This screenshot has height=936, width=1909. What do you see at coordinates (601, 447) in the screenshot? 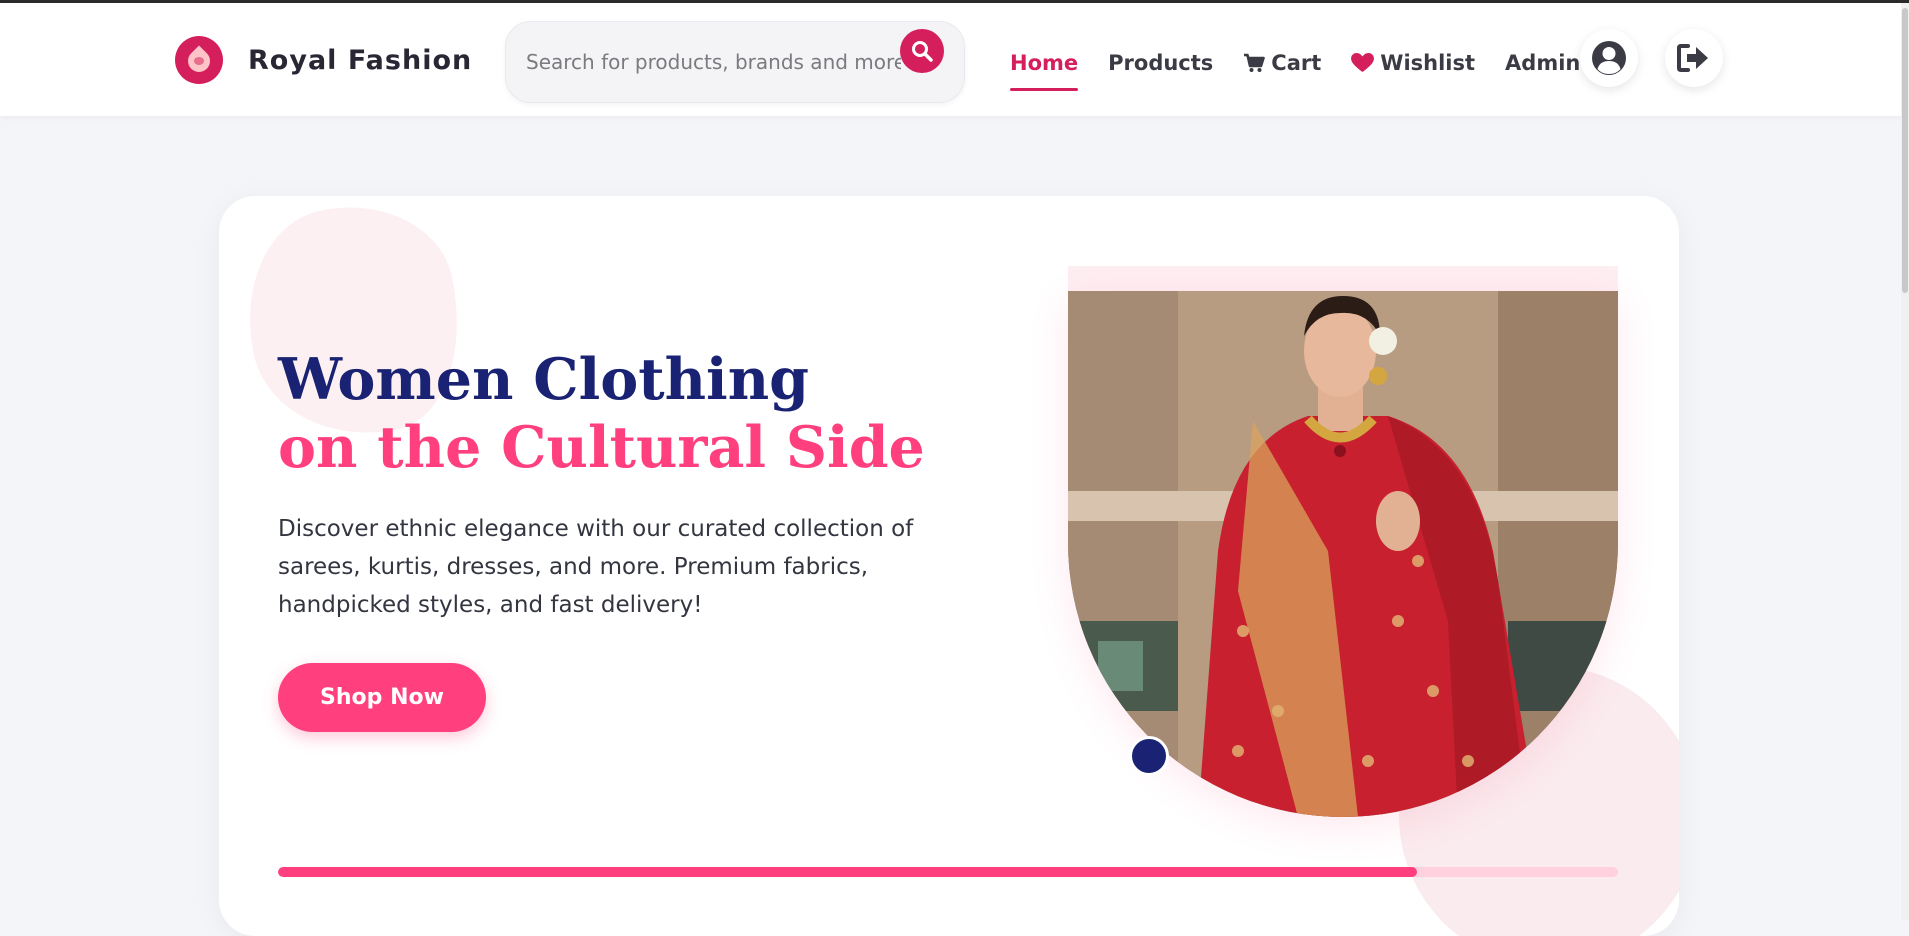
I see `hero-title-line2: on the Cultural Side` at bounding box center [601, 447].